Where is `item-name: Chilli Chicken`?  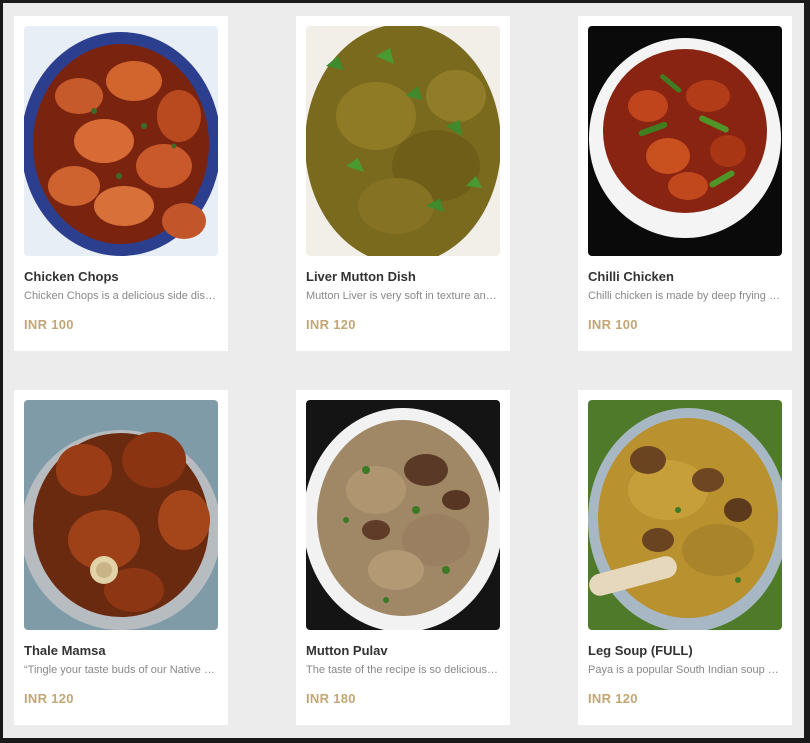 item-name: Chilli Chicken is located at coordinates (685, 276).